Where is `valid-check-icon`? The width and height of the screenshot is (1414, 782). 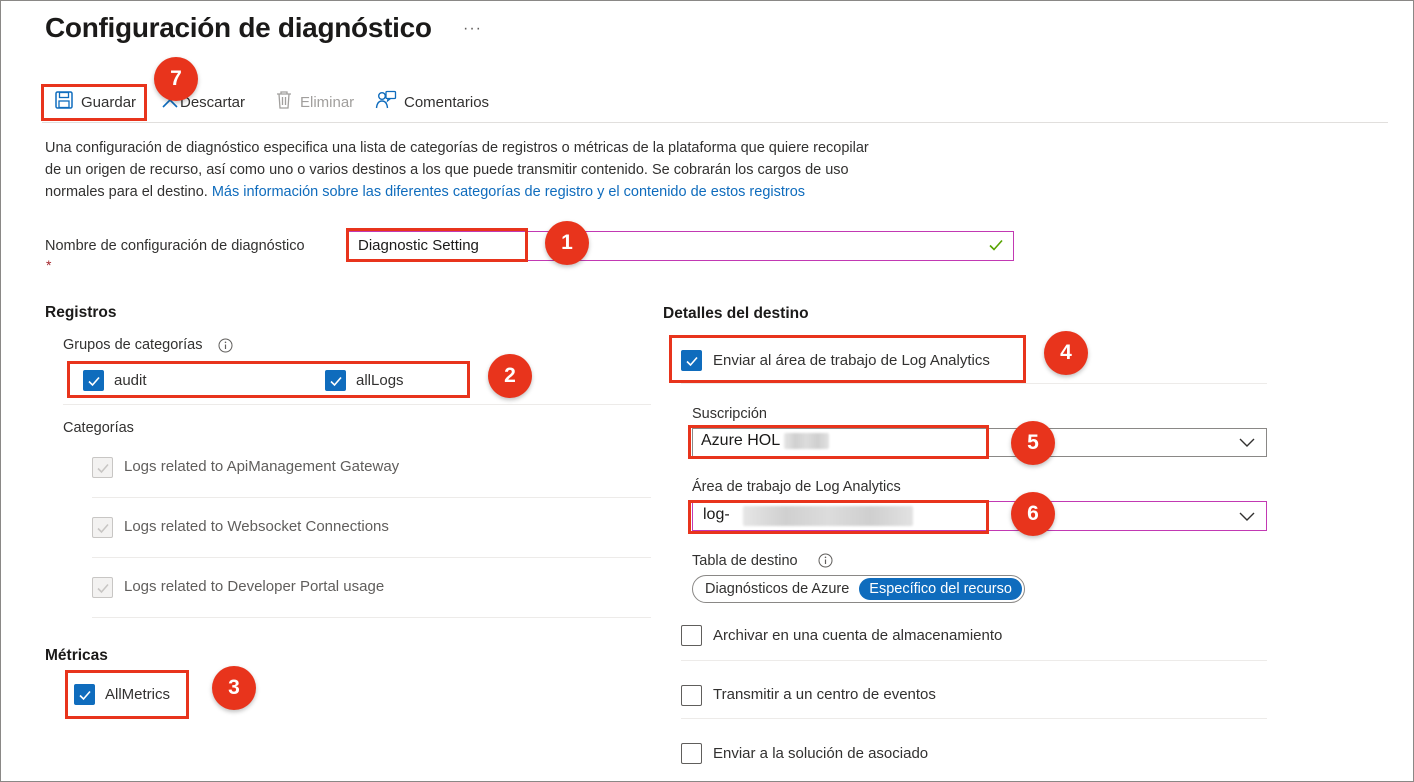
valid-check-icon is located at coordinates (996, 247).